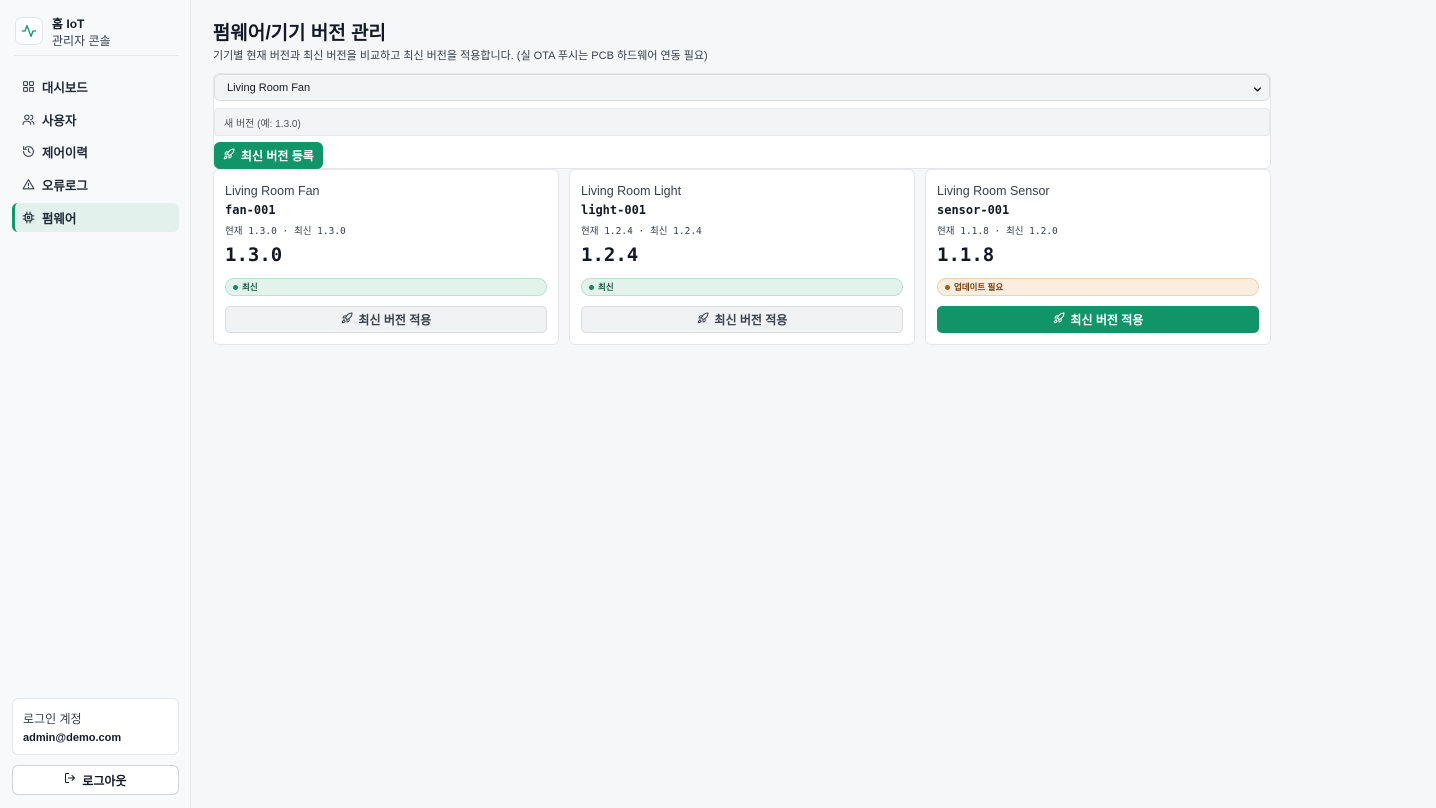 The width and height of the screenshot is (1436, 808). Describe the element at coordinates (65, 186) in the screenshot. I see `sidebar-item-label: 오류로그` at that location.